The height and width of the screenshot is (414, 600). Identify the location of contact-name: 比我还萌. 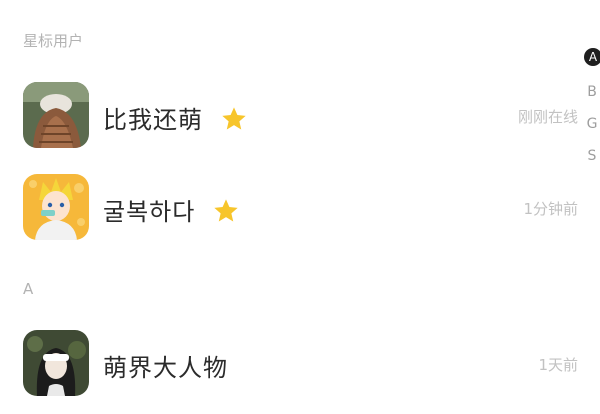
(175, 117).